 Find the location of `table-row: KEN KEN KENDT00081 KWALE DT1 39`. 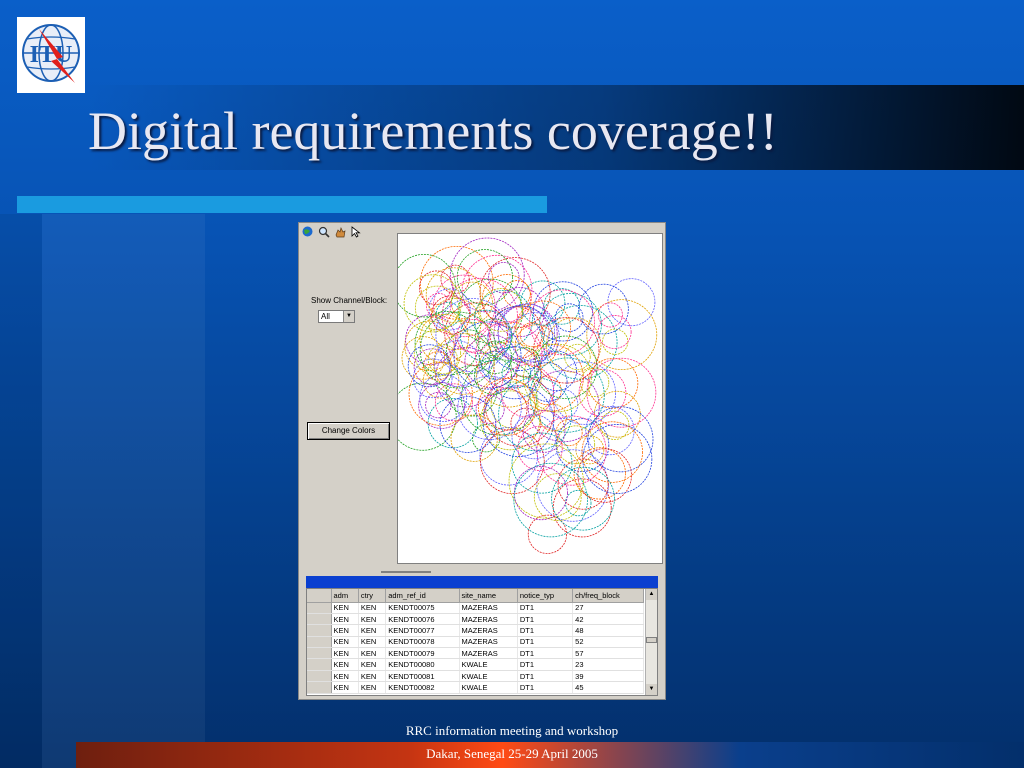

table-row: KEN KEN KENDT00081 KWALE DT1 39 is located at coordinates (475, 676).